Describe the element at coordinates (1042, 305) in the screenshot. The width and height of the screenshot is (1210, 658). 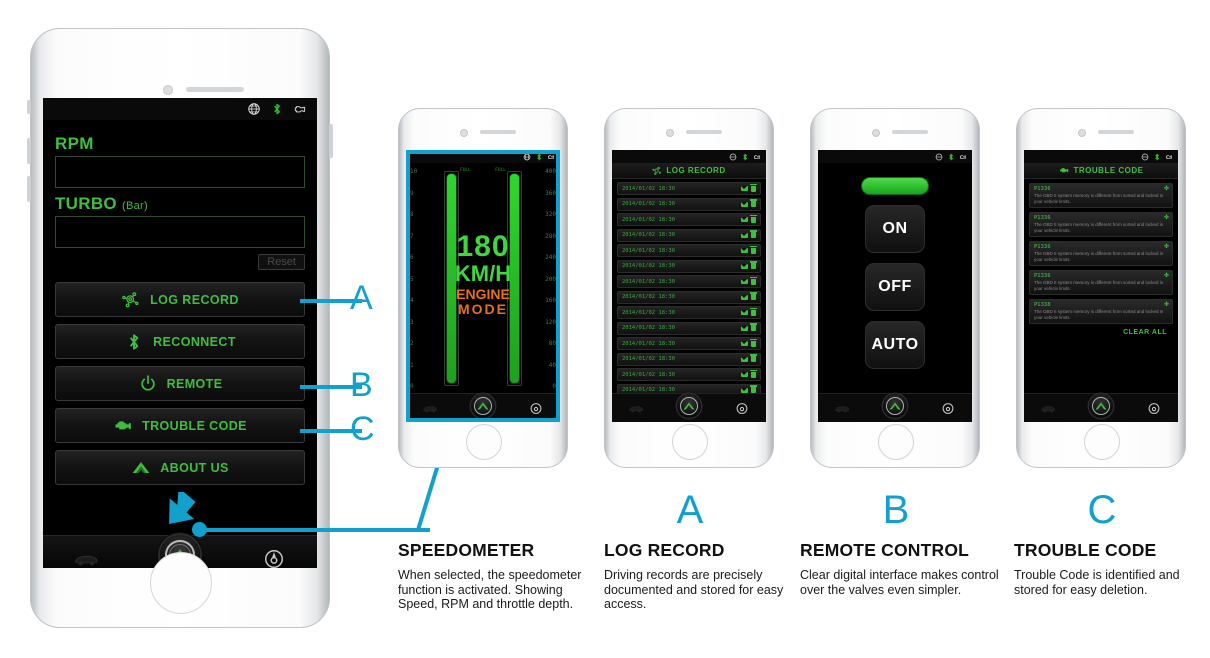
I see `trouble-code-id: P1338` at that location.